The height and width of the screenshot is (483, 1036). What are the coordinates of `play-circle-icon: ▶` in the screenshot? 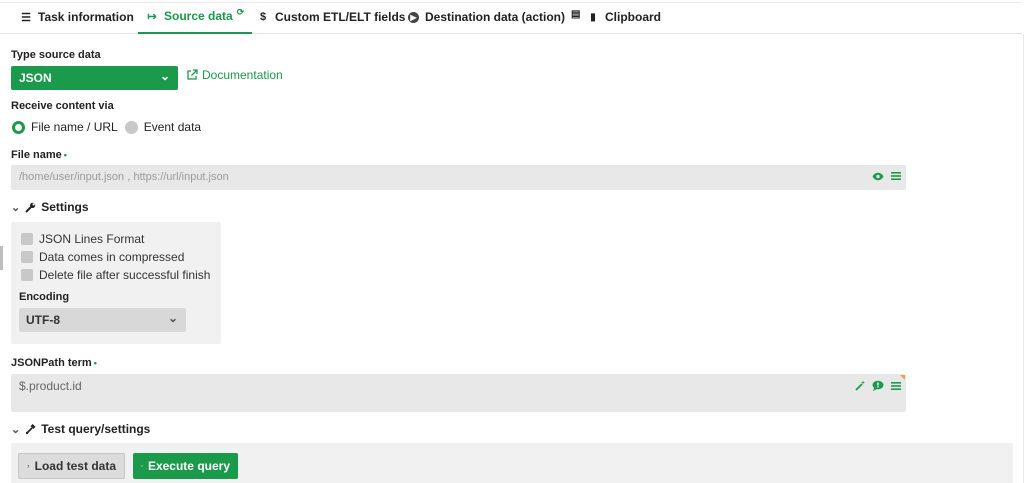 It's located at (413, 17).